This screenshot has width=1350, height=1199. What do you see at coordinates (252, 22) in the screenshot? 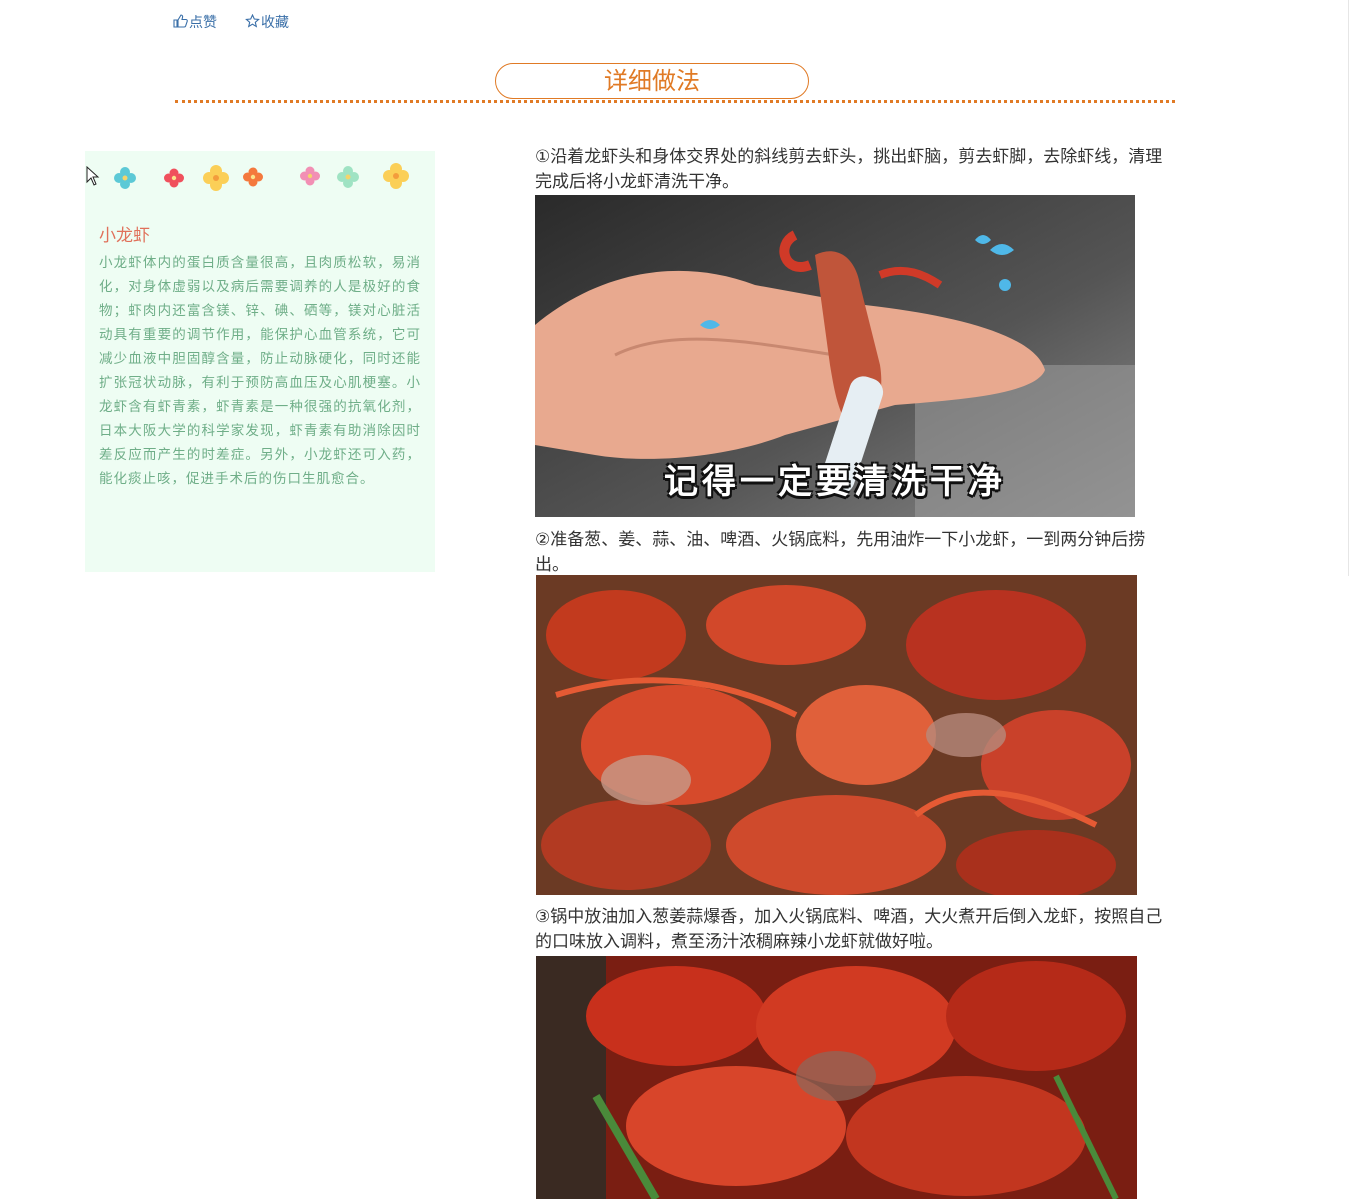
I see `star-icon` at bounding box center [252, 22].